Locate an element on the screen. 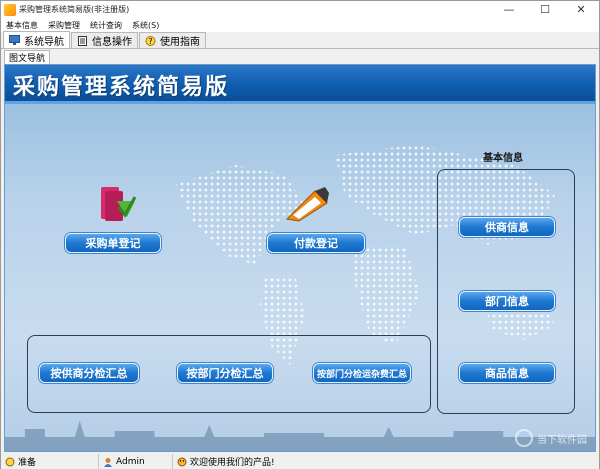  minimize-button: — is located at coordinates (509, 9).